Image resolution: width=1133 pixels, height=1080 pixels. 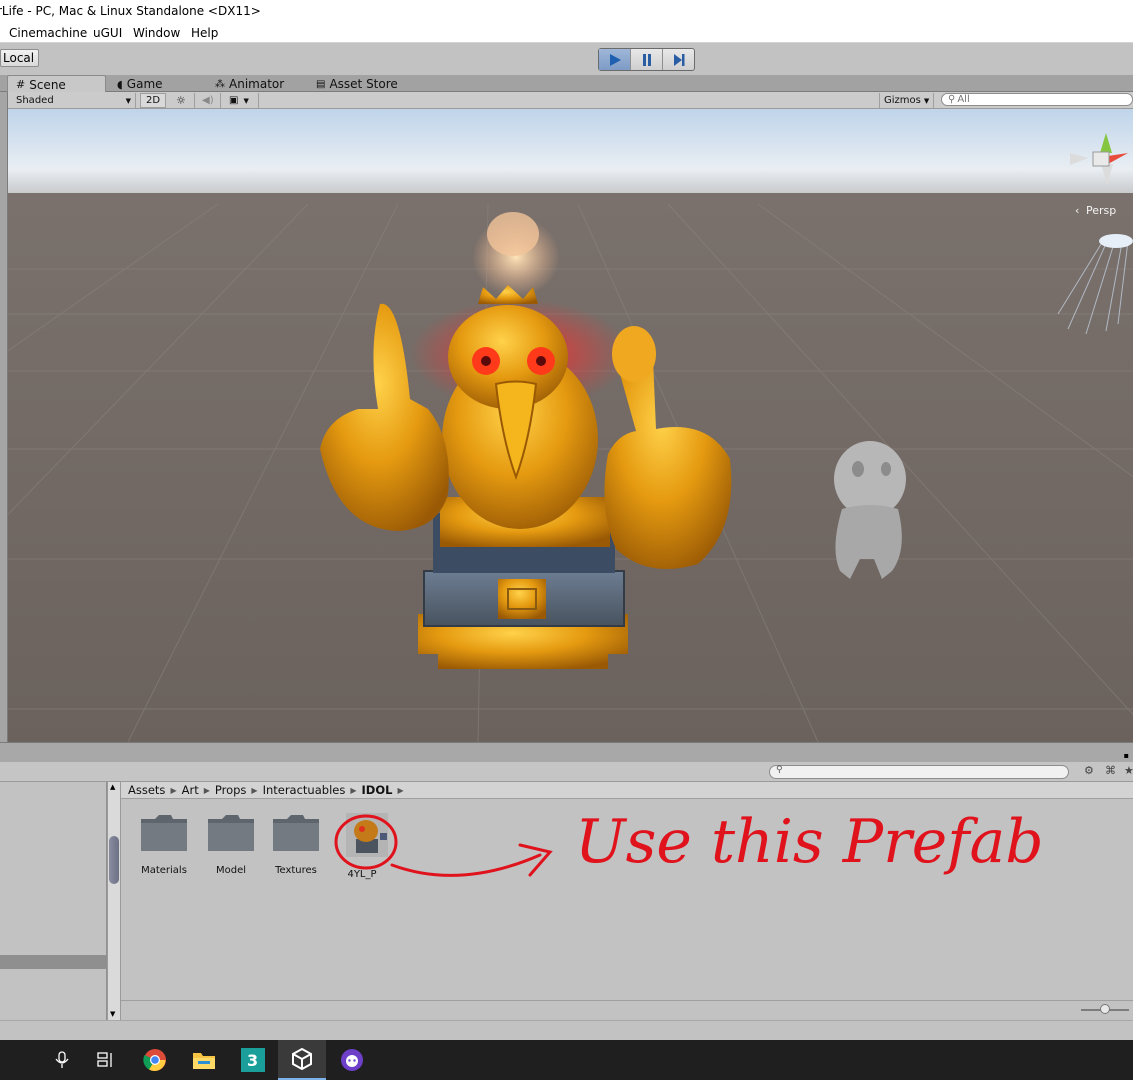 I want to click on pacman-icon: ◖, so click(x=120, y=84).